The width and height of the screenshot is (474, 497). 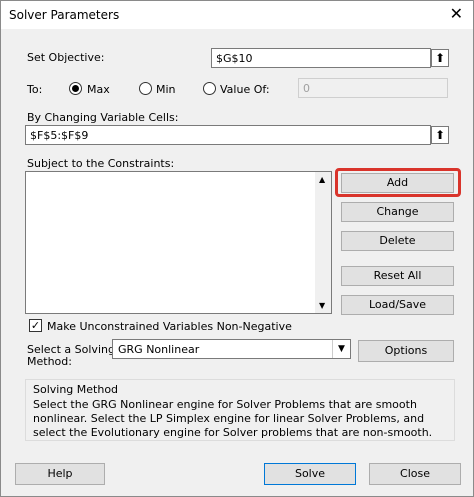 What do you see at coordinates (245, 89) in the screenshot?
I see `radio-value-of-label: Value Of:` at bounding box center [245, 89].